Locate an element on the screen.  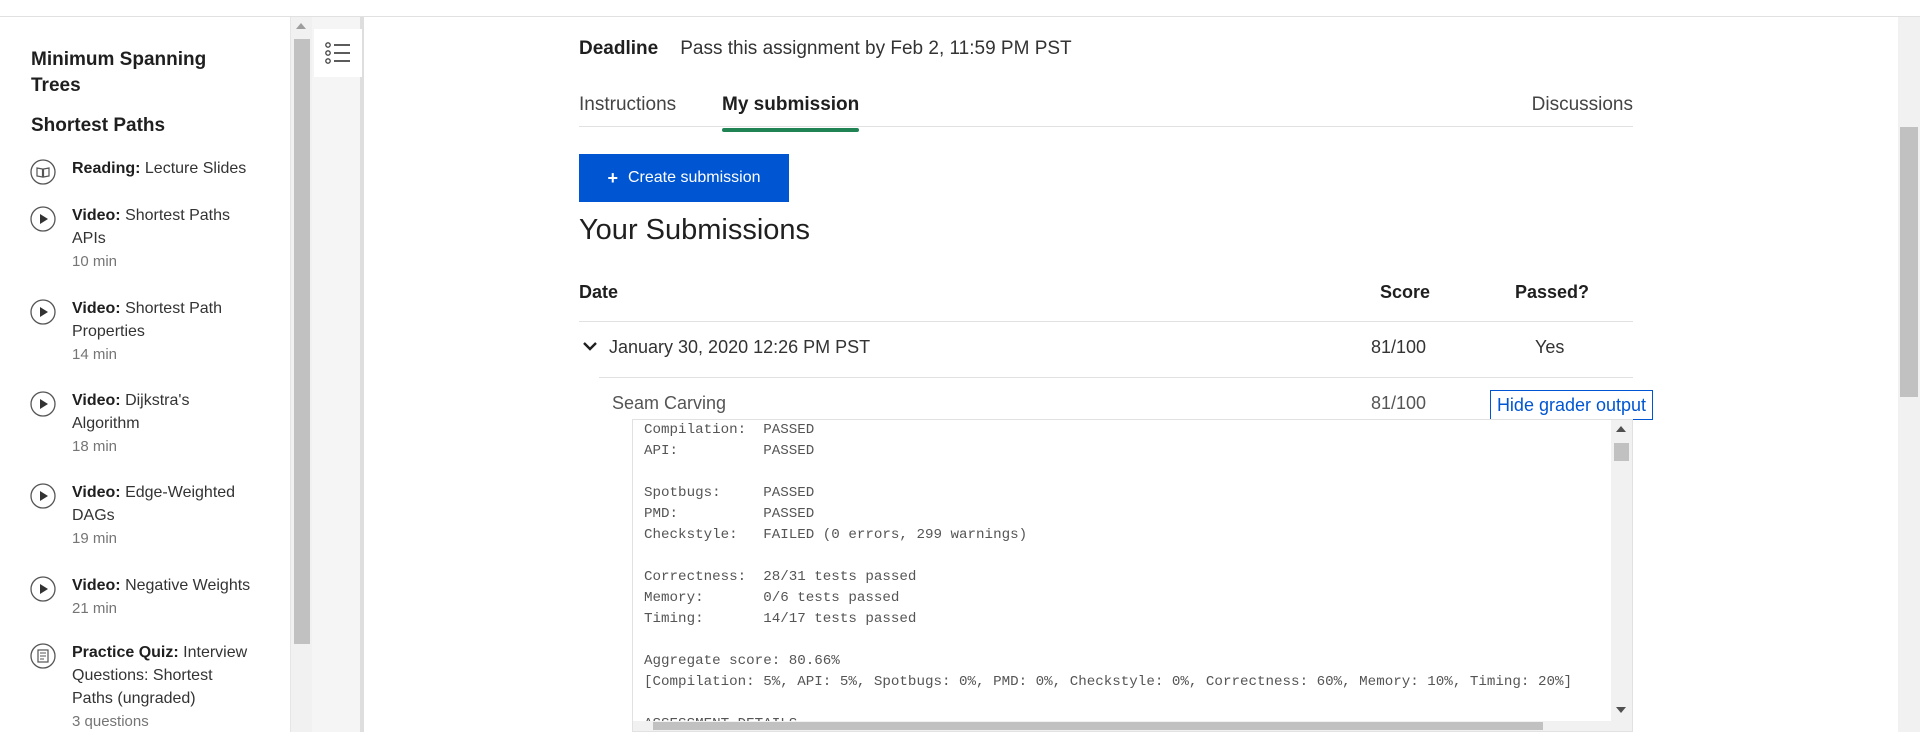
tab-bar: Instructions My submission Discussions is located at coordinates (1106, 108).